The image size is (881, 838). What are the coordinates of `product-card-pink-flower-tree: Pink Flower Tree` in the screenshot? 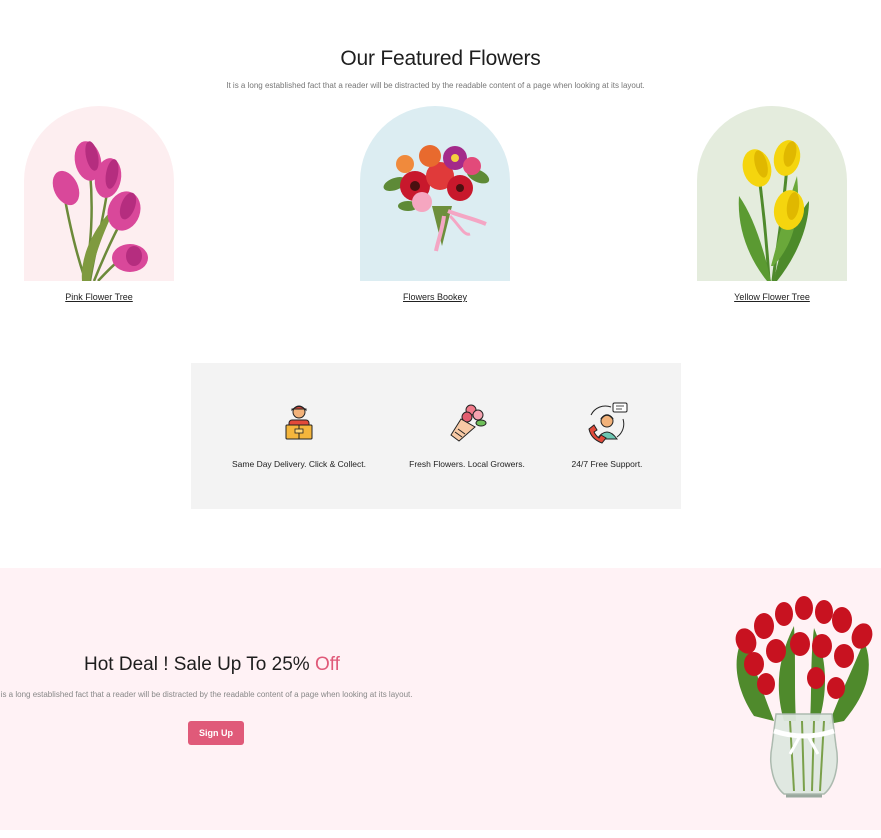 It's located at (99, 204).